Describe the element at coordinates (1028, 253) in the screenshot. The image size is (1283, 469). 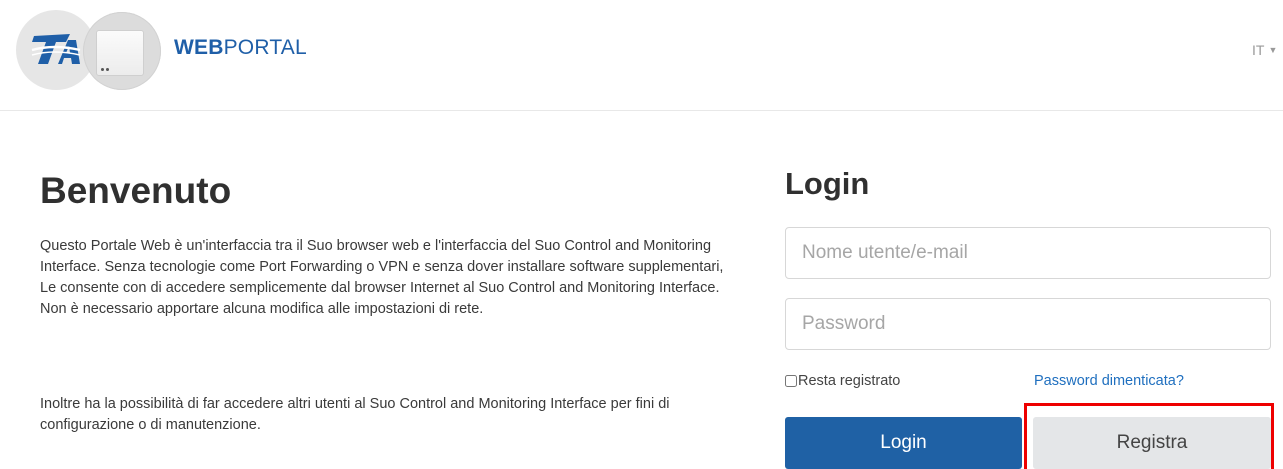
I see `username-input` at that location.